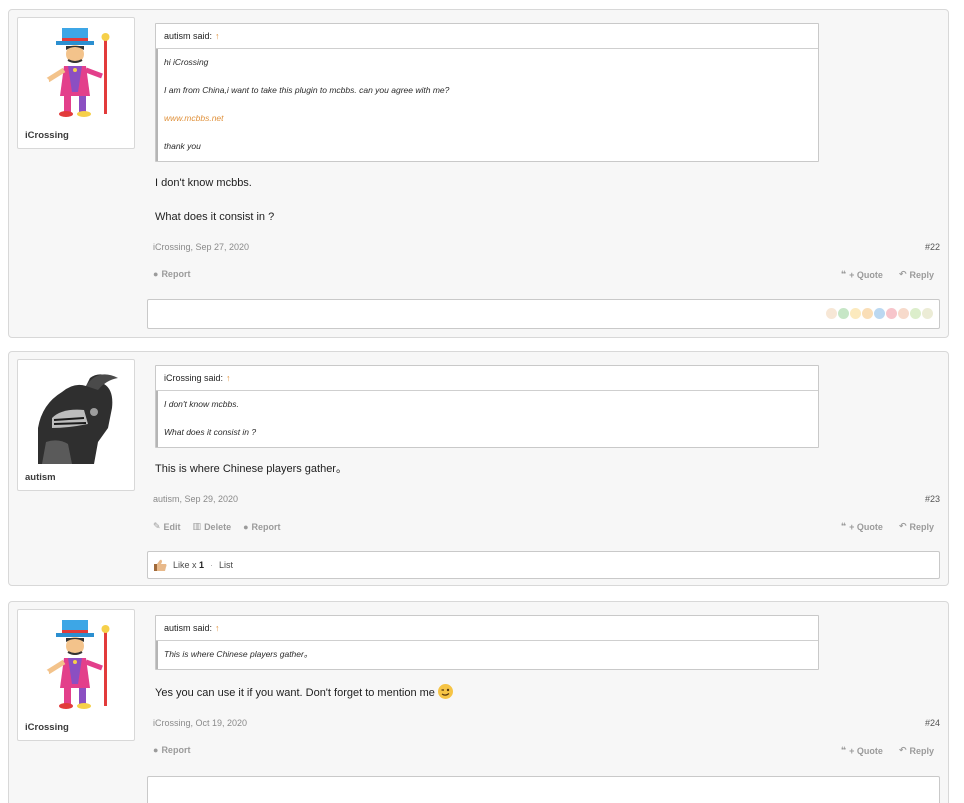  Describe the element at coordinates (210, 432) in the screenshot. I see `quote-line: What does it consist in ?` at that location.